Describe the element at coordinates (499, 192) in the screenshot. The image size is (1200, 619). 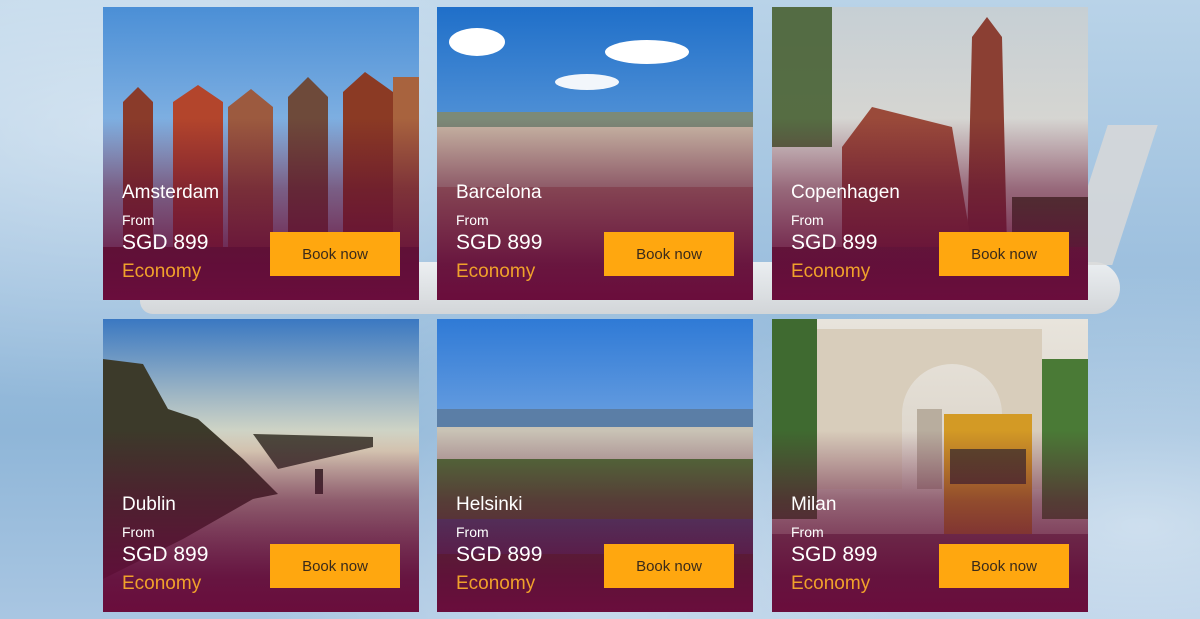
I see `city-name: Barcelona` at that location.